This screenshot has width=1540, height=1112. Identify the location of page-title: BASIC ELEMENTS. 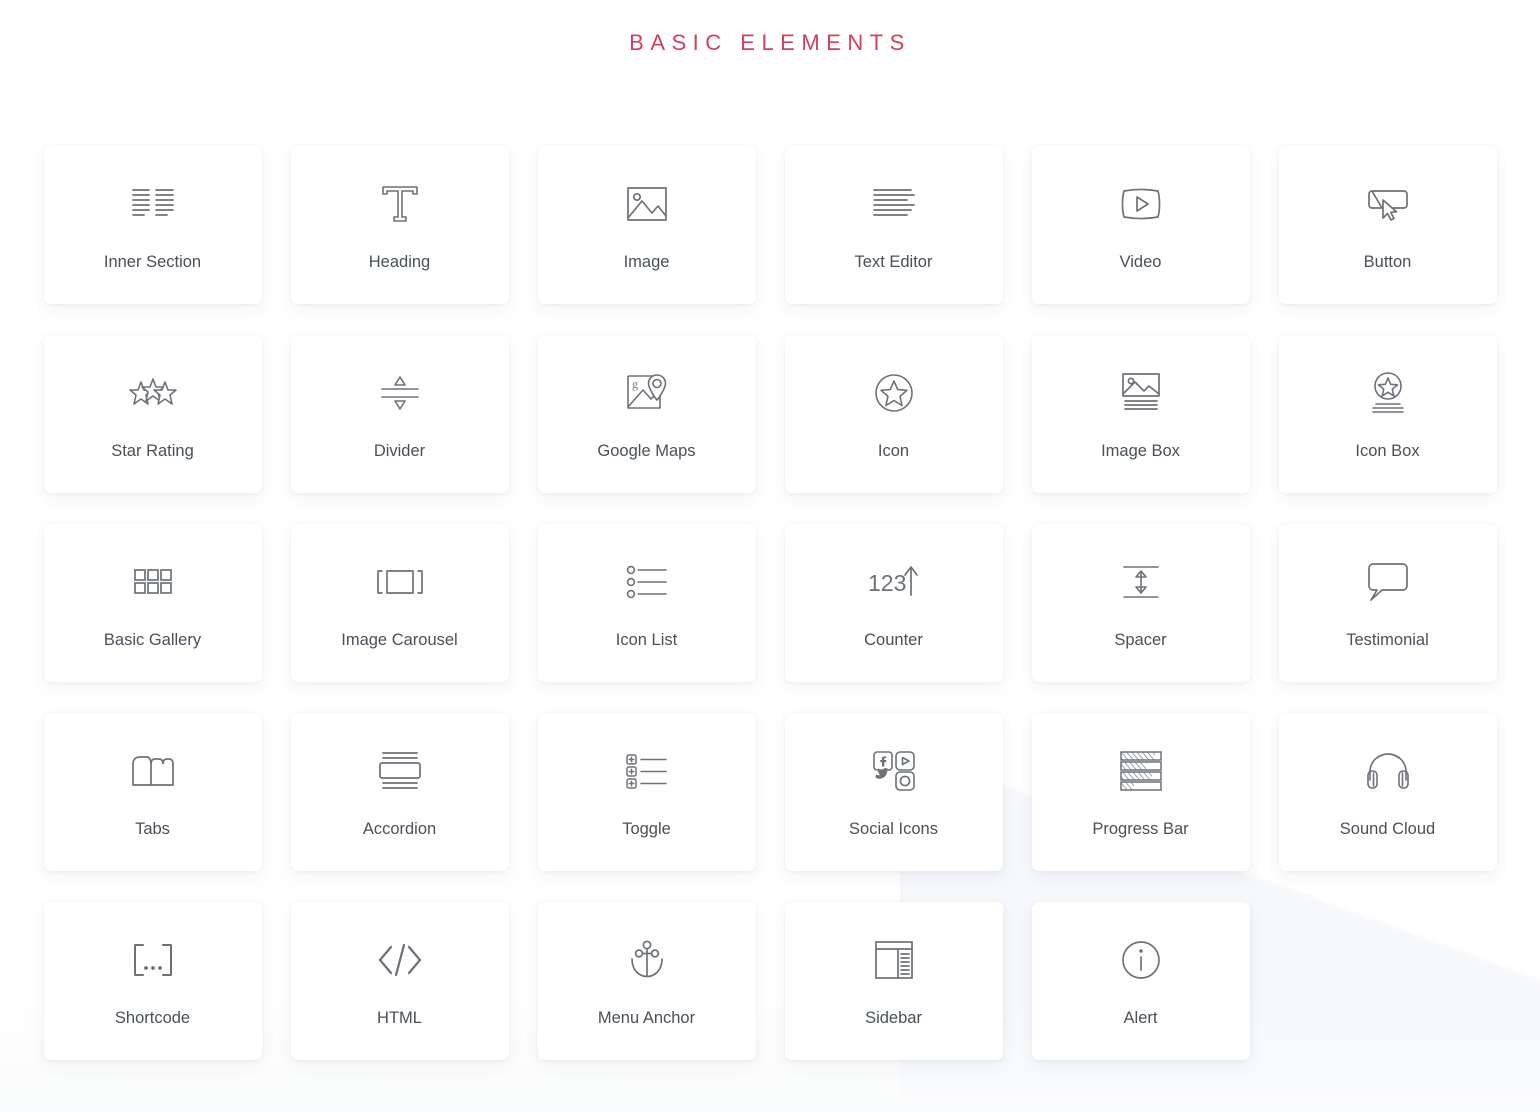
(770, 42).